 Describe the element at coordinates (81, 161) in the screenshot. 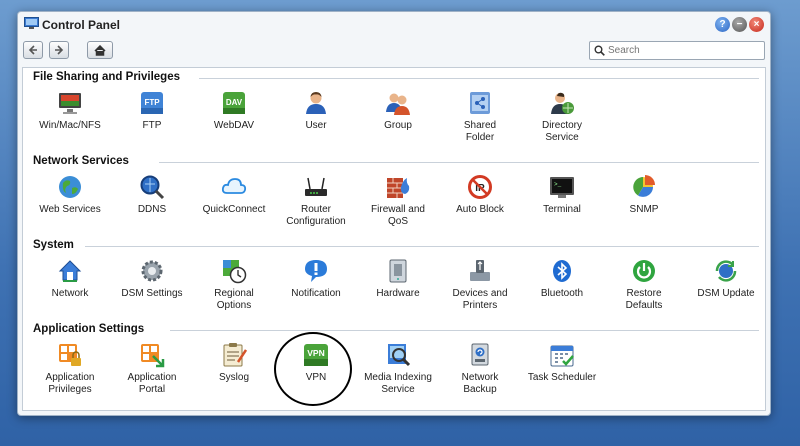

I see `section-title-network-services: Network Services` at that location.